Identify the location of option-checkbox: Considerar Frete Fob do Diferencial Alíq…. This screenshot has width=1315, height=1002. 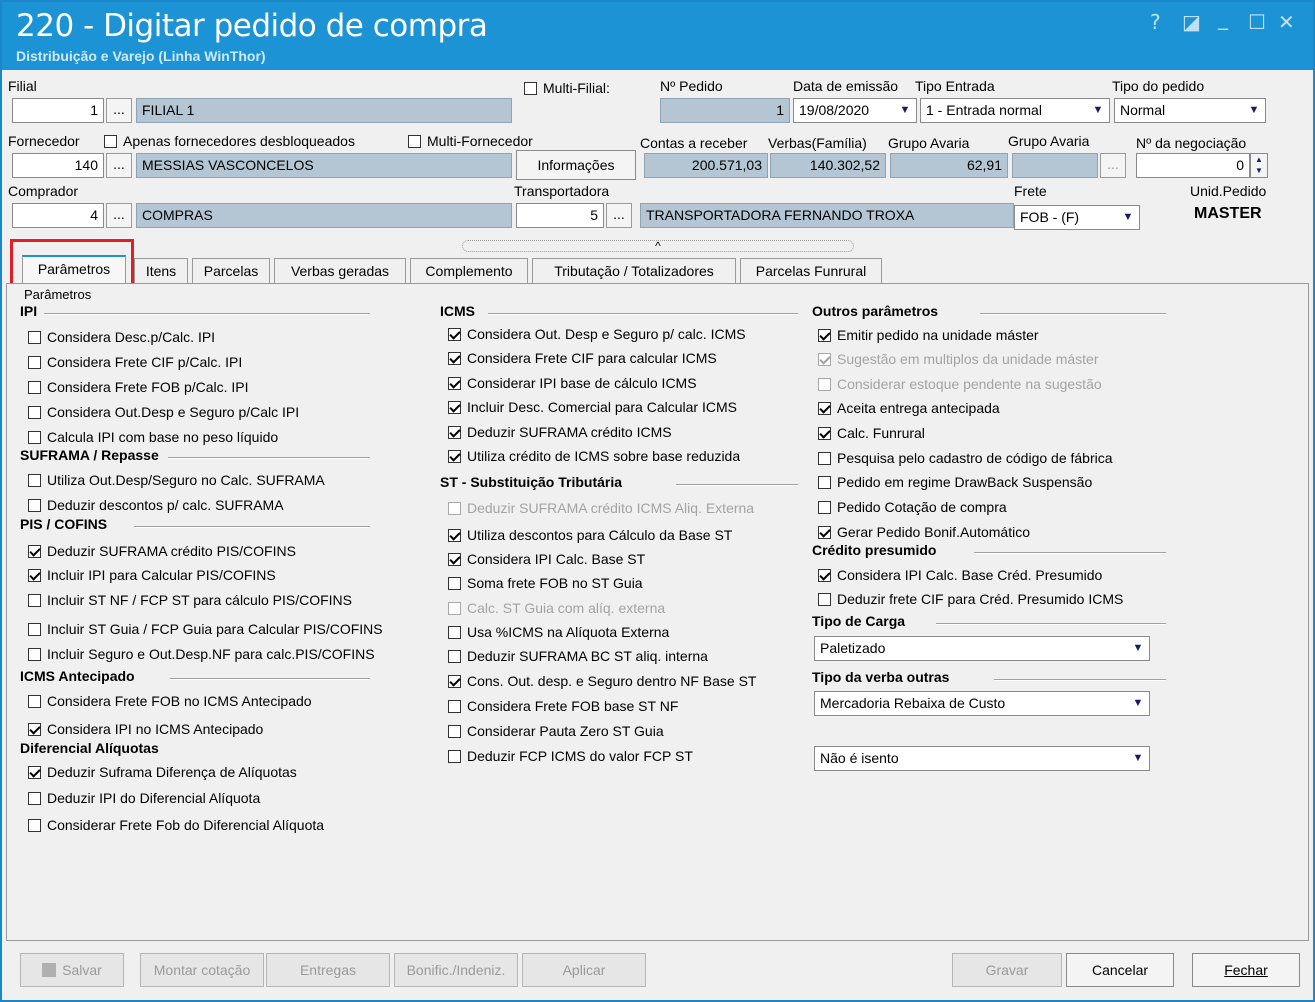
(176, 825).